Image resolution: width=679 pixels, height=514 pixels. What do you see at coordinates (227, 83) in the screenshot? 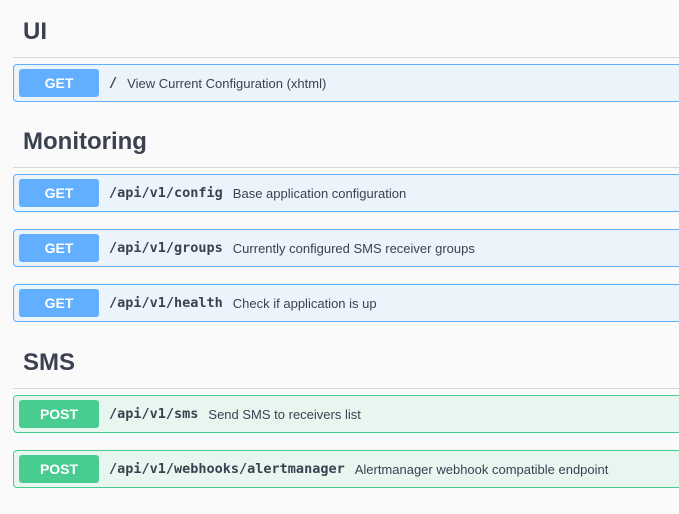
I see `operation-summary: View Current Configuration (xhtml)` at bounding box center [227, 83].